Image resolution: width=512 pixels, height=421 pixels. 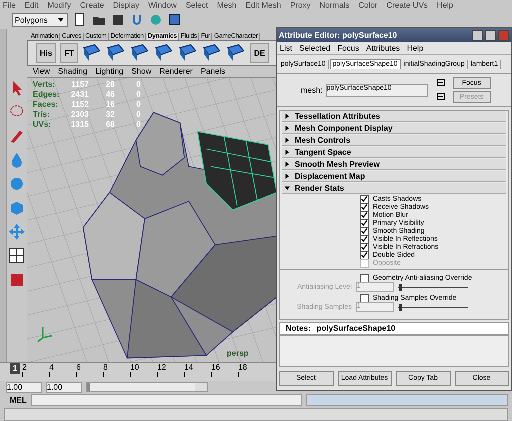 What do you see at coordinates (40, 20) in the screenshot?
I see `mode-dropdown: Polygons` at bounding box center [40, 20].